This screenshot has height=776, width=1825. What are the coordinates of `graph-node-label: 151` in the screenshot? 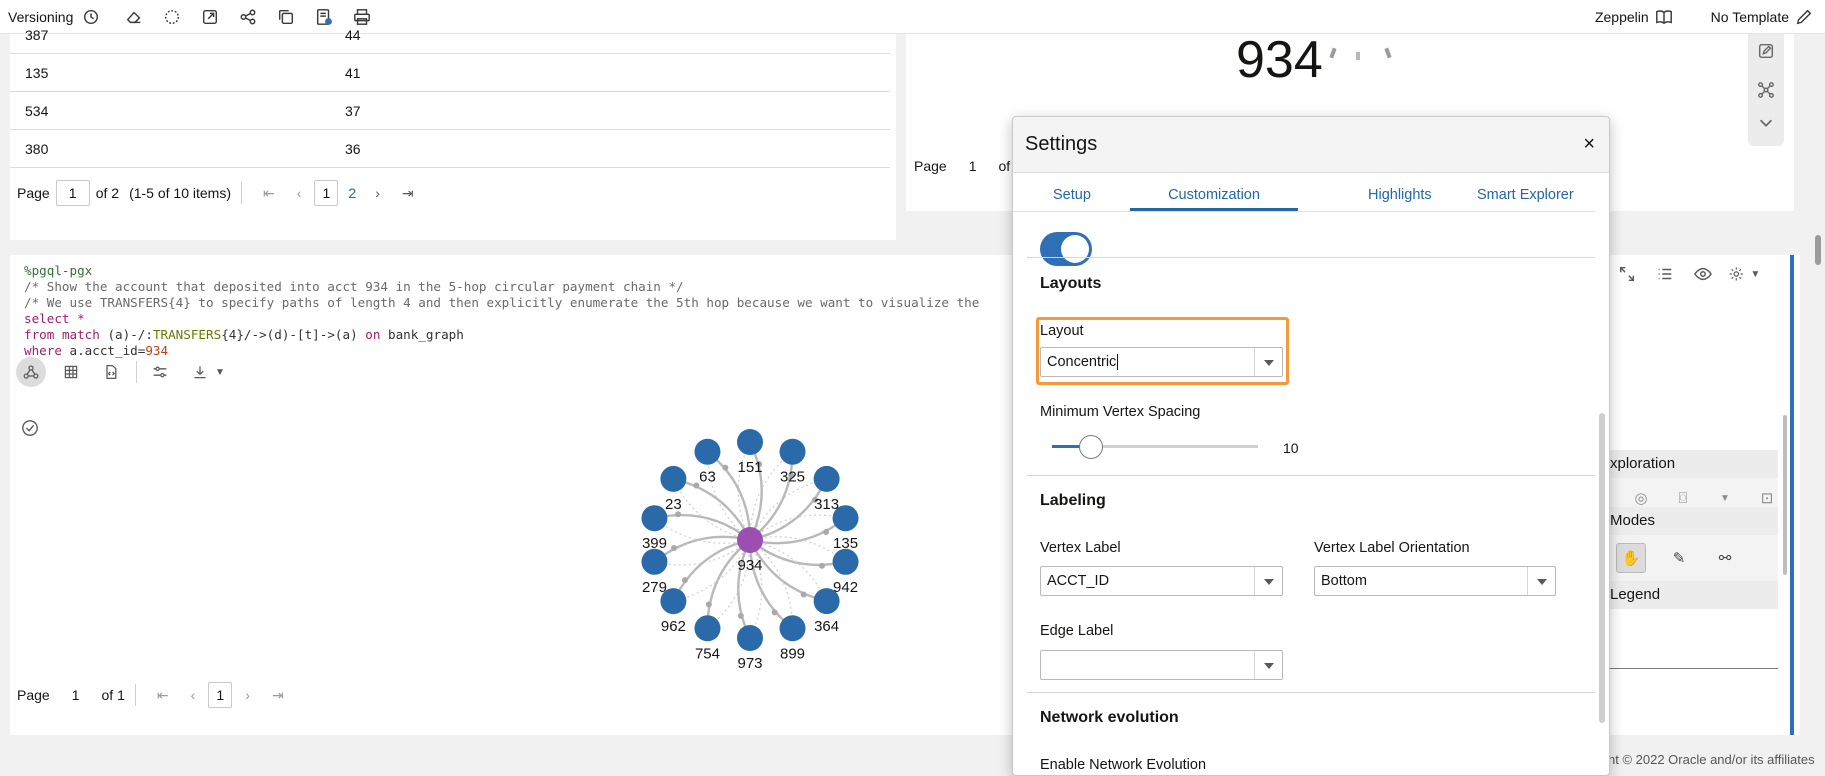 It's located at (749, 467).